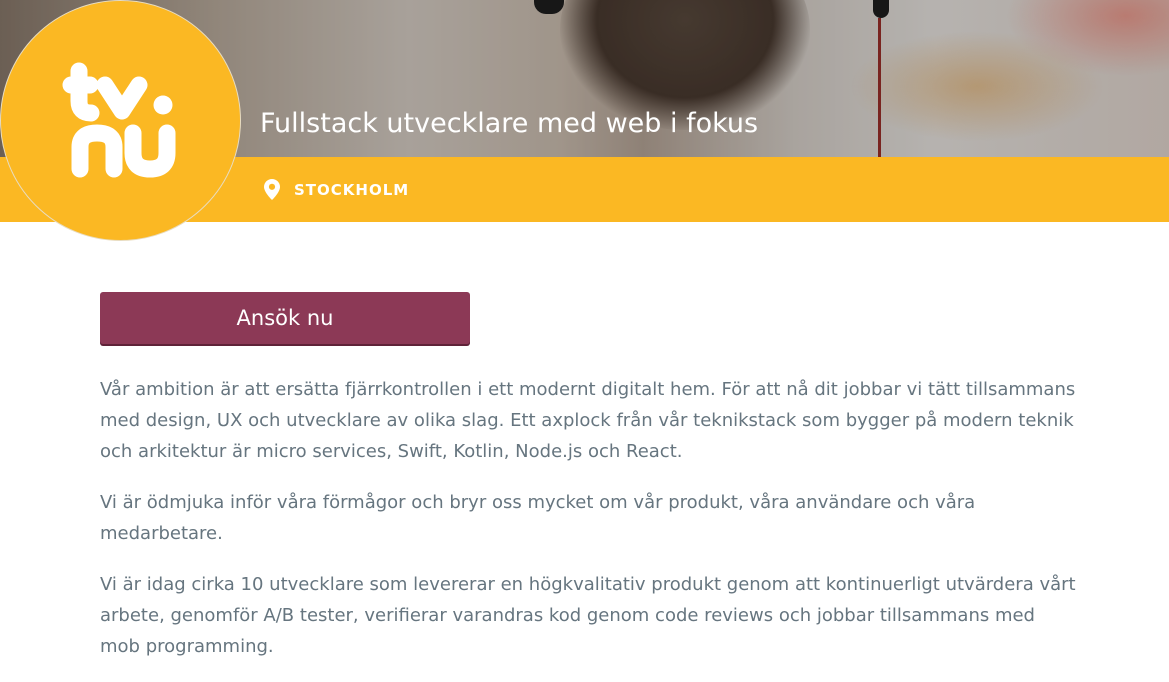  I want to click on apply-button: Ansök nu, so click(285, 318).